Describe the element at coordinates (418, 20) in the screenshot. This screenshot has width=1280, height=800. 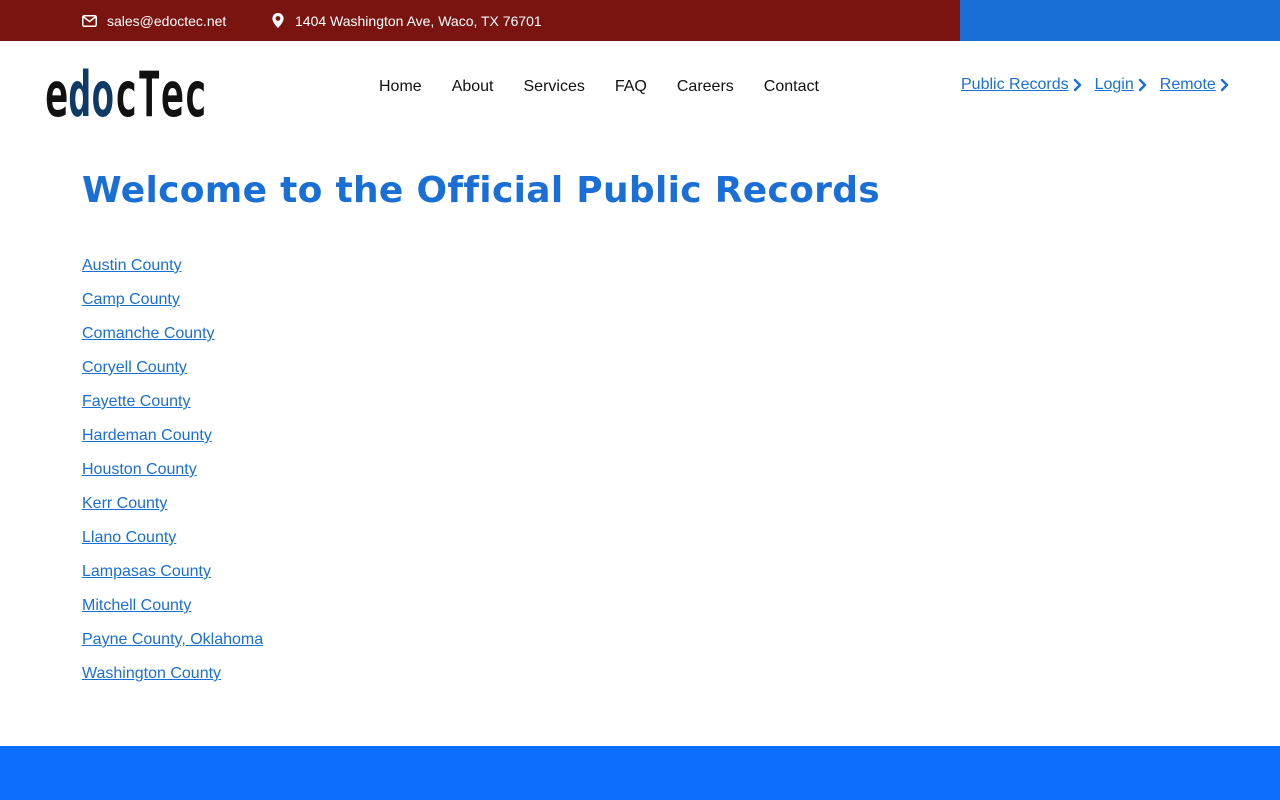
I see `contact-address-text: 1404 Washington Ave, Waco, TX 76701` at that location.